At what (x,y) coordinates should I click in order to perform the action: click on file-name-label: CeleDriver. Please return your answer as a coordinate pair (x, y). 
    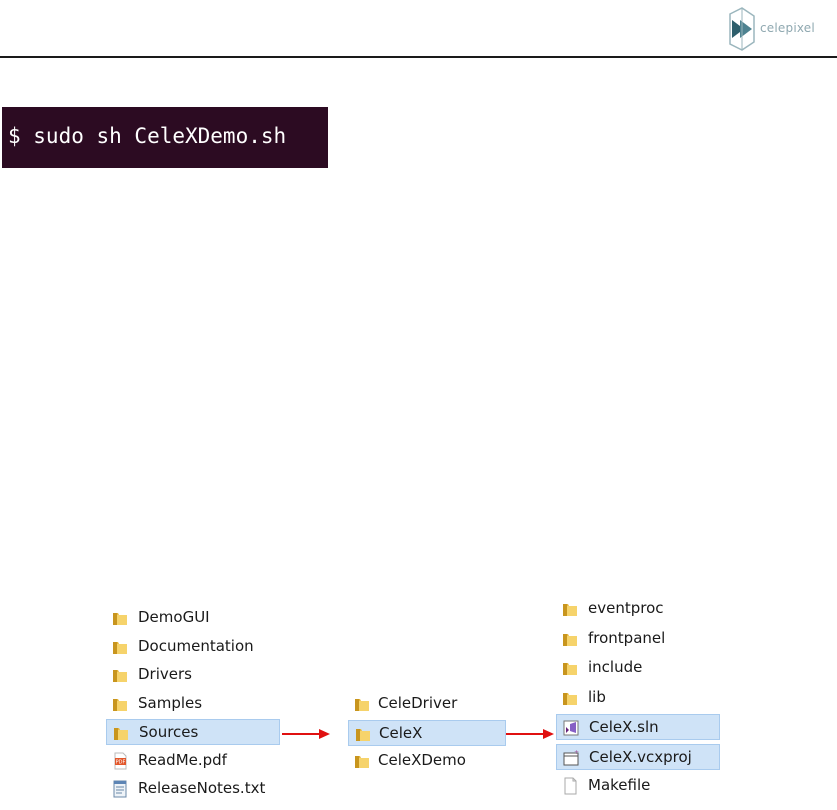
    Looking at the image, I should click on (418, 703).